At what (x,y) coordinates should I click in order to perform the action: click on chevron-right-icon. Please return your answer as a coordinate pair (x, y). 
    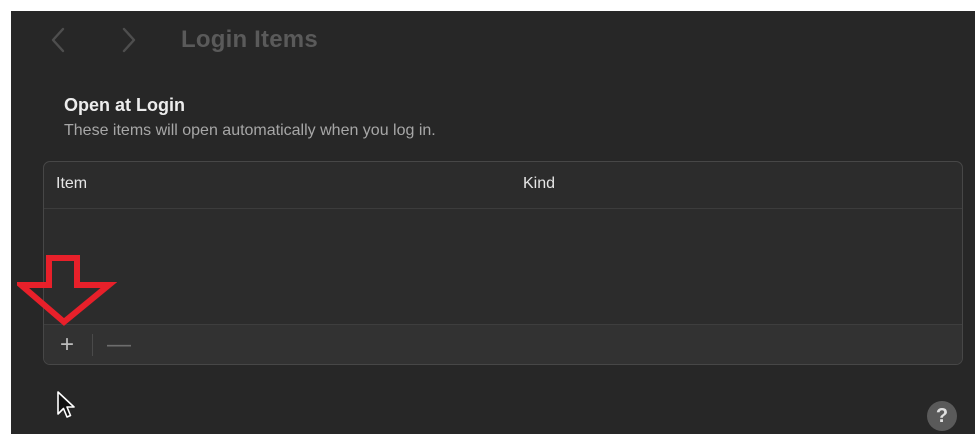
    Looking at the image, I should click on (129, 40).